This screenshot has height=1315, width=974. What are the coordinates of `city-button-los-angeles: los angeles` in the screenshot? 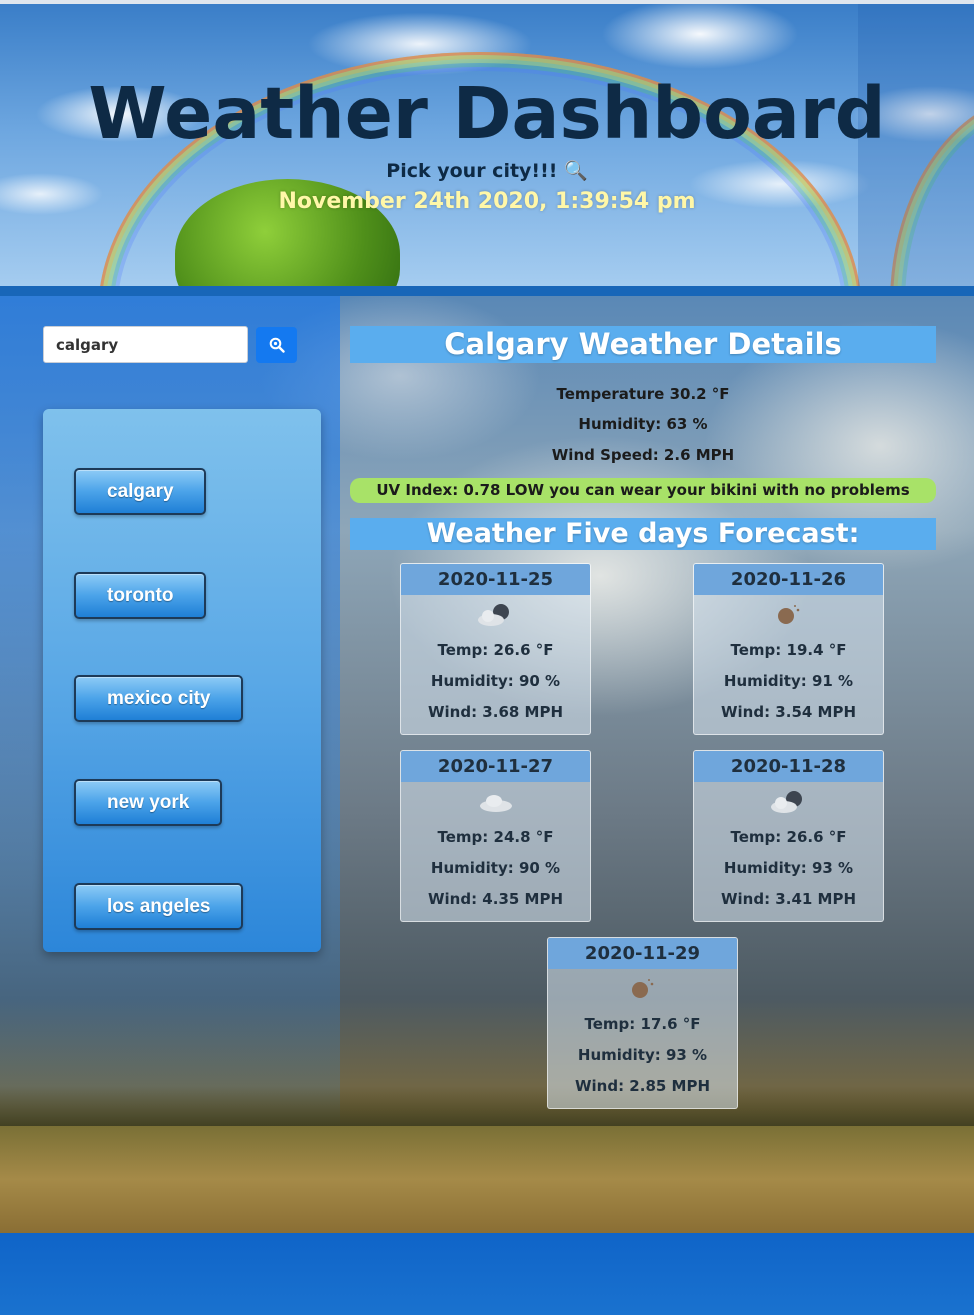 It's located at (158, 906).